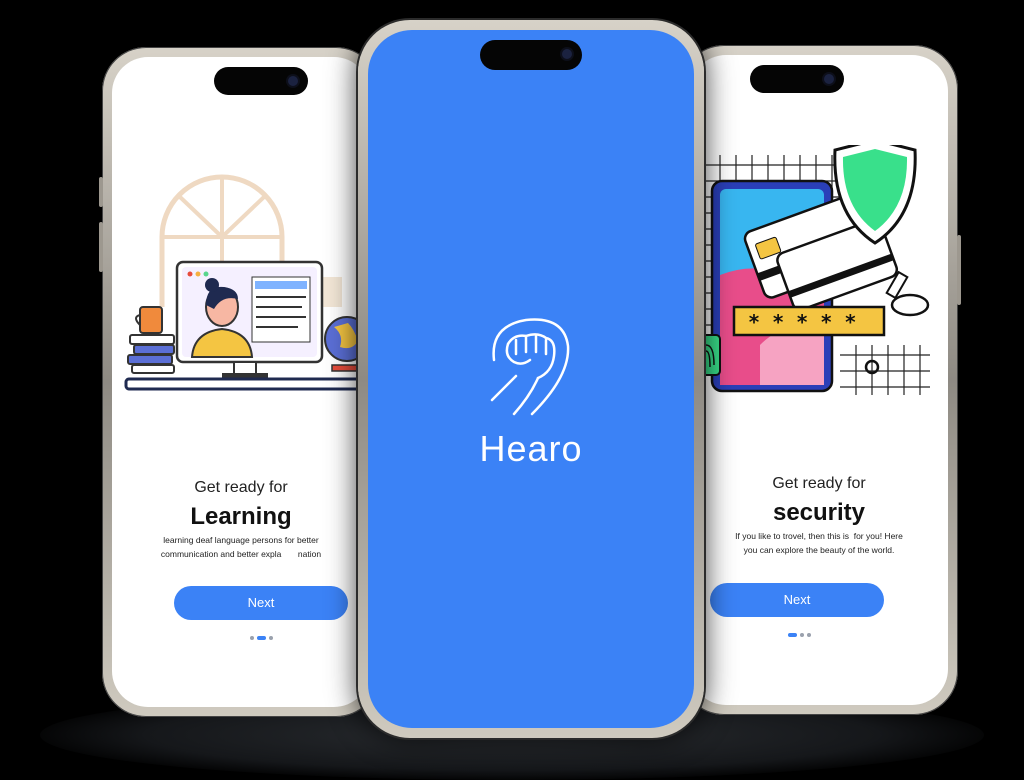 The width and height of the screenshot is (1024, 780). I want to click on security-illustration: × * * * * *, so click(810, 270).